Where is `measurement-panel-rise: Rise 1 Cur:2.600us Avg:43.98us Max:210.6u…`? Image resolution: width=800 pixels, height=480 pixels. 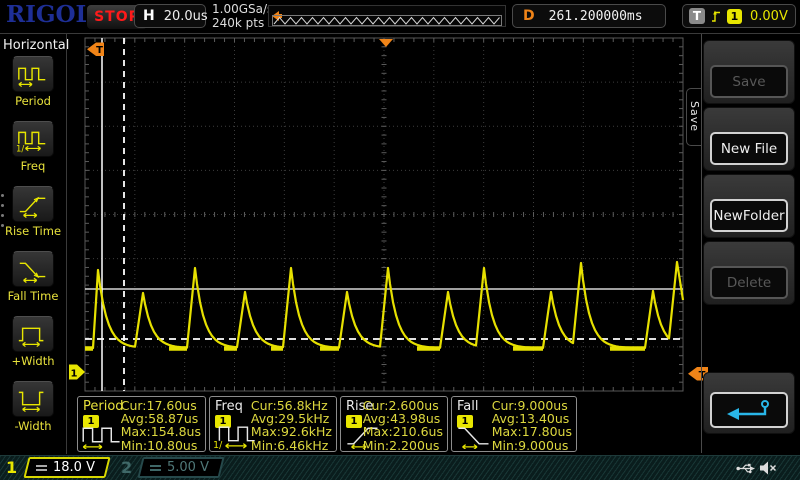
measurement-panel-rise: Rise 1 Cur:2.600us Avg:43.98us Max:210.6u… is located at coordinates (394, 424).